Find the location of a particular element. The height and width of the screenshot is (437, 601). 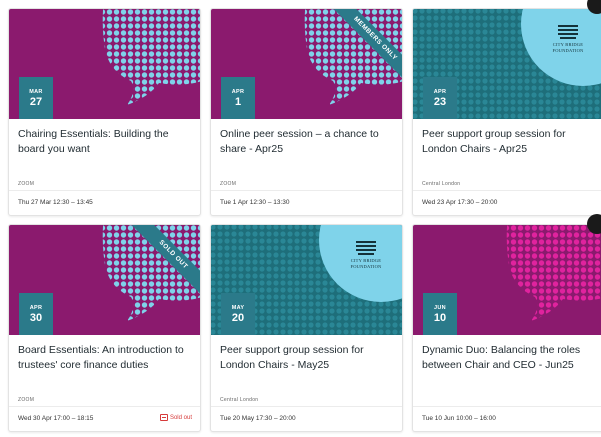

date-month: MAY is located at coordinates (238, 308).